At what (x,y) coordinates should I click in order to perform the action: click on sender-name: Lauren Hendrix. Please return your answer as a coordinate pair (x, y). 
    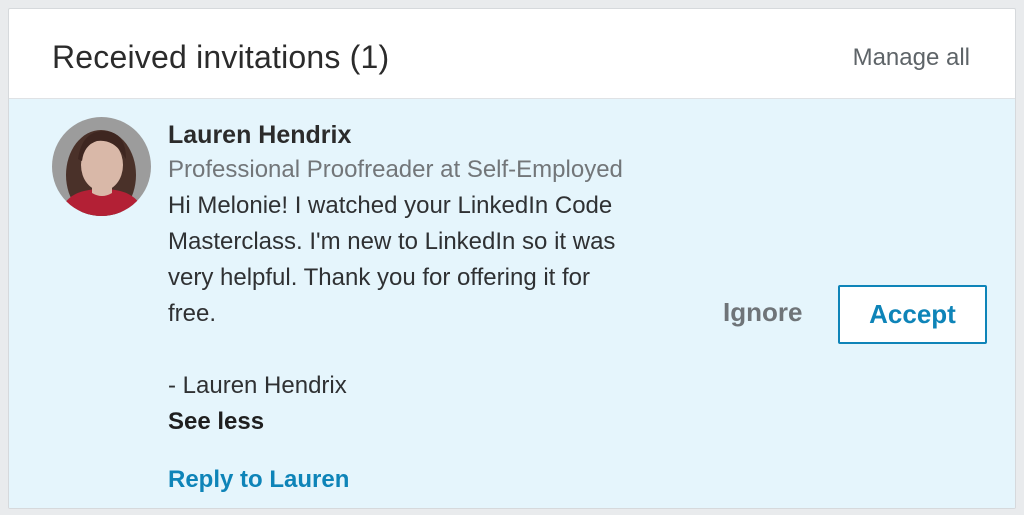
    Looking at the image, I should click on (418, 135).